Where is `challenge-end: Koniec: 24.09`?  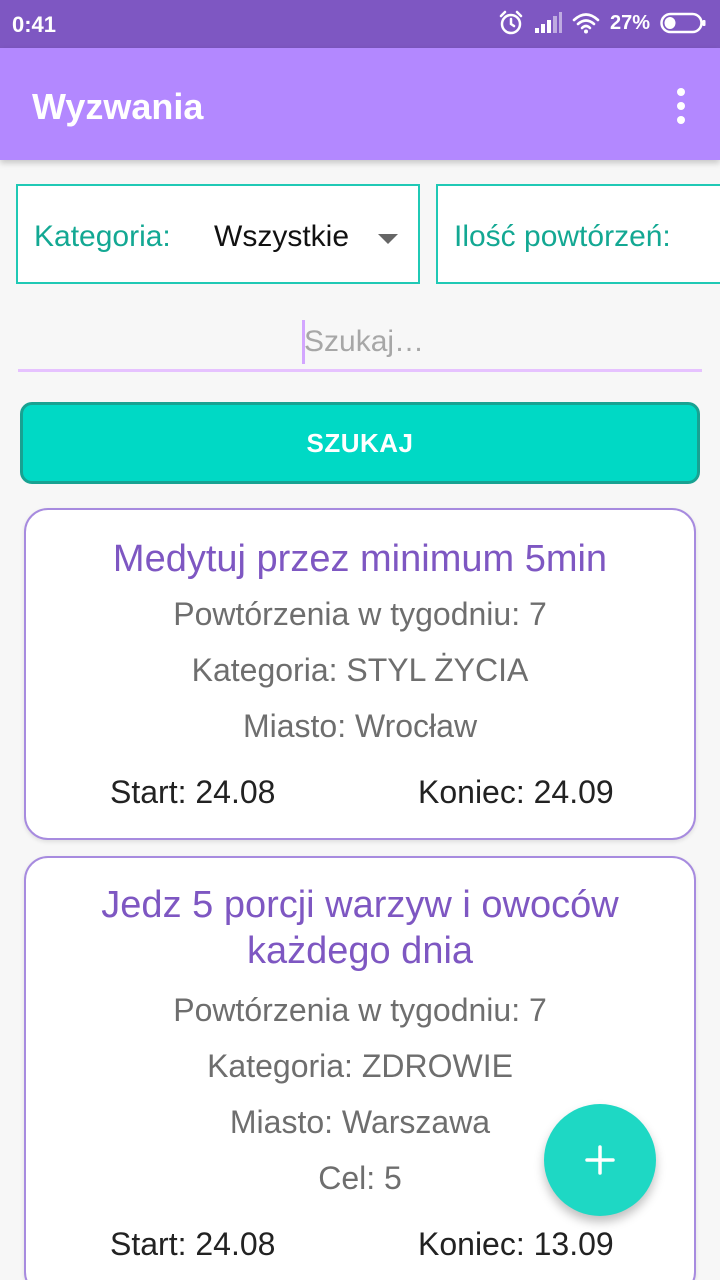 challenge-end: Koniec: 24.09 is located at coordinates (516, 792).